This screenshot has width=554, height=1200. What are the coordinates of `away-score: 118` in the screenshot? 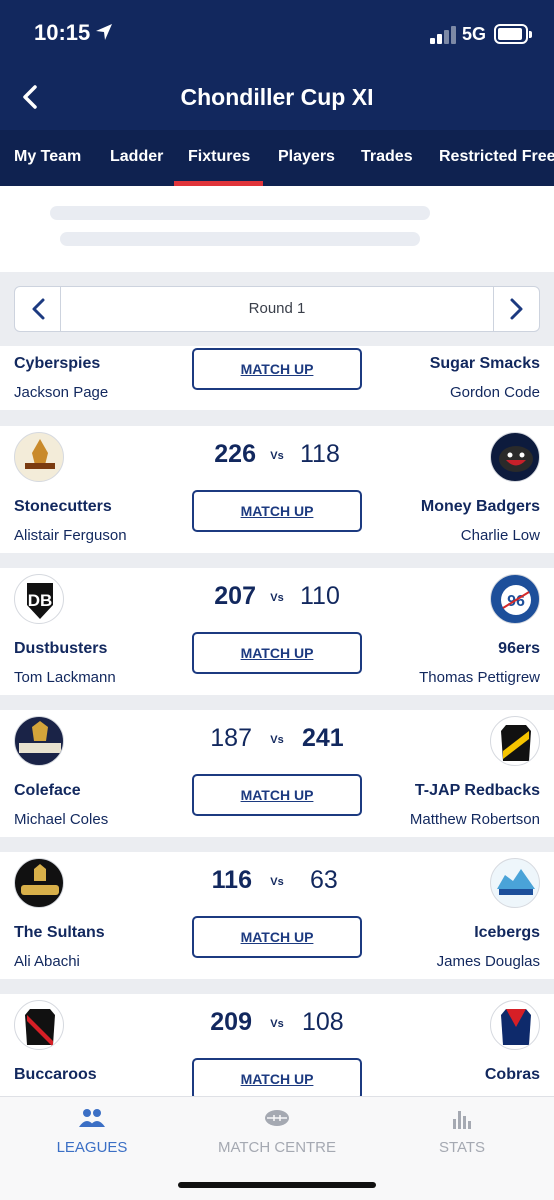 It's located at (320, 454).